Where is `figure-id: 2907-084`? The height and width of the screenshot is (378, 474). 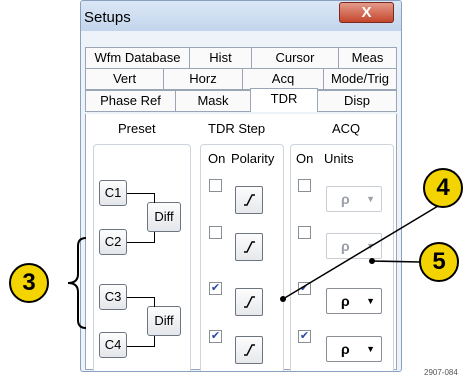
figure-id: 2907-084 is located at coordinates (441, 372).